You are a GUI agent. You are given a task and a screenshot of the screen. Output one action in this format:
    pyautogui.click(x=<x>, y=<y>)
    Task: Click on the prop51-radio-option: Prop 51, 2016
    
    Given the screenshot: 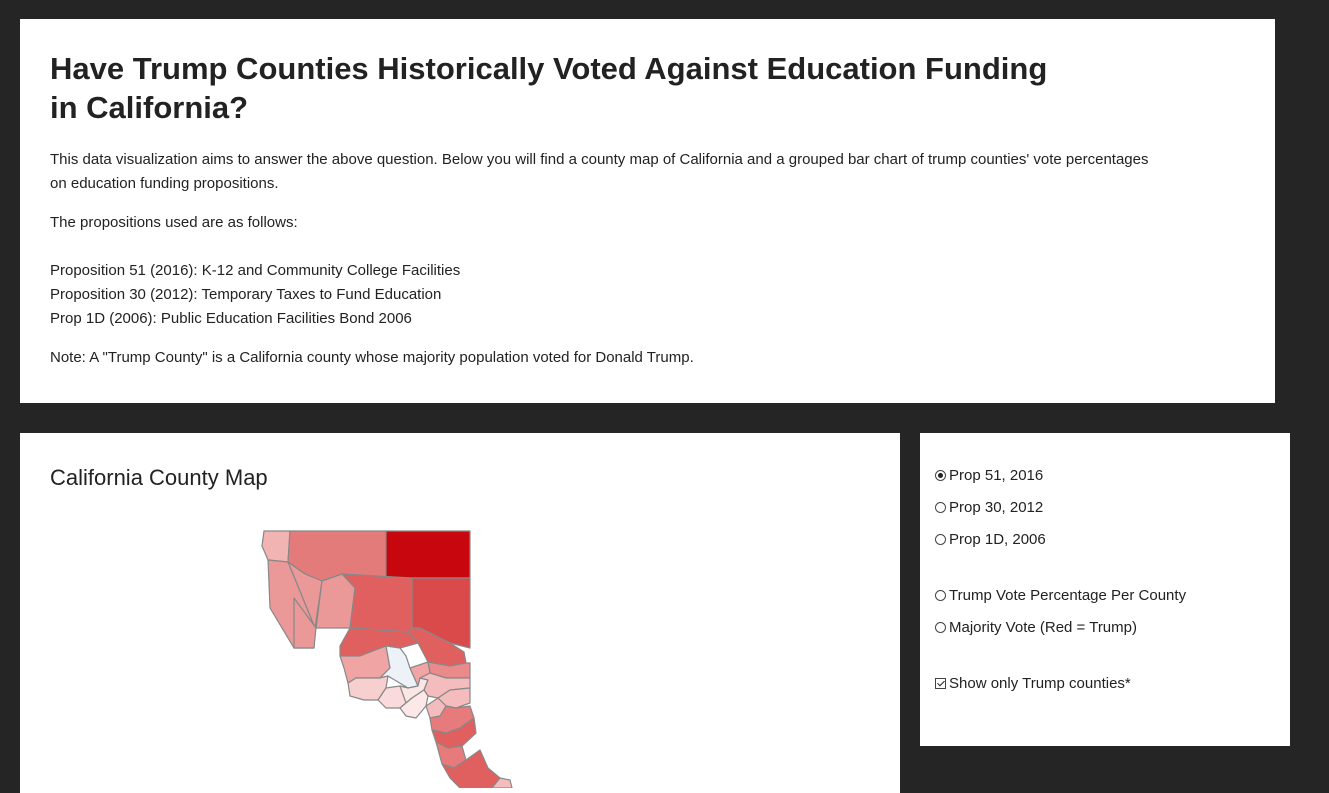 What is the action you would take?
    pyautogui.click(x=989, y=475)
    